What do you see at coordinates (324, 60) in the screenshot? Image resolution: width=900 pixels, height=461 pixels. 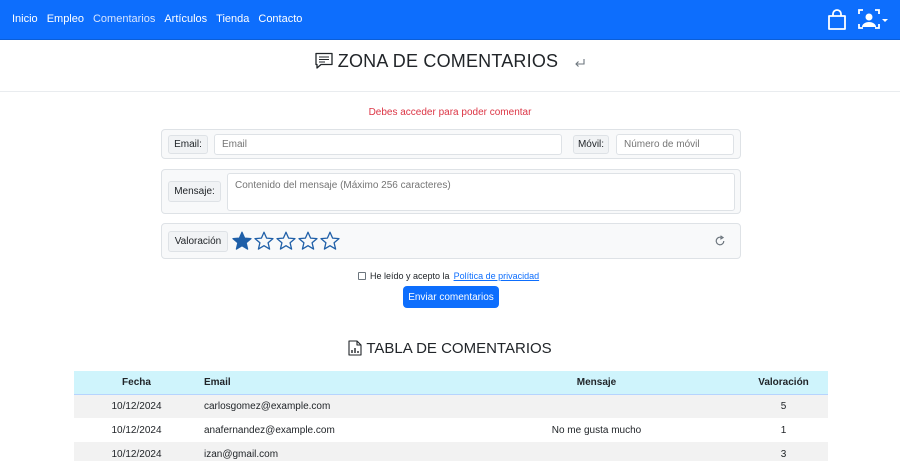 I see `chat-text-icon` at bounding box center [324, 60].